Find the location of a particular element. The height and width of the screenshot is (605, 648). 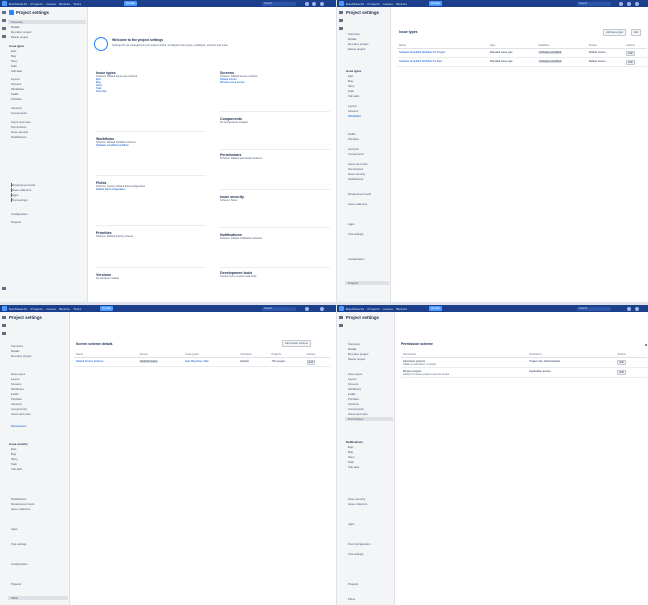

sidebar-item-test-configuration: Test Configuration is located at coordinates (359, 544).